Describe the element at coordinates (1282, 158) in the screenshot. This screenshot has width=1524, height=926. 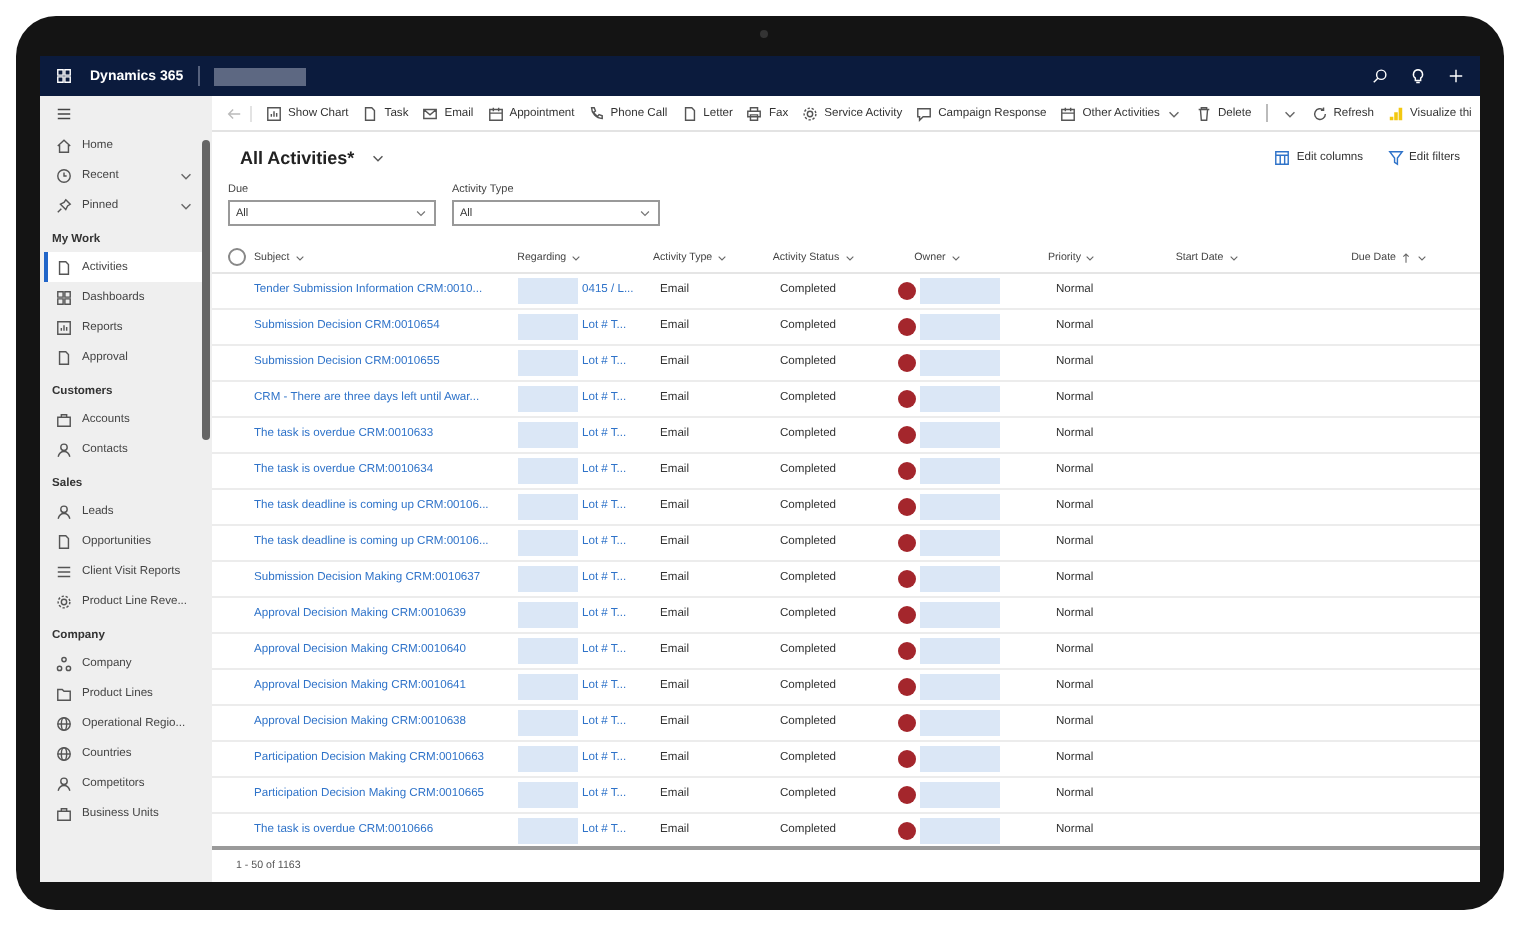
I see `columns-icon` at that location.